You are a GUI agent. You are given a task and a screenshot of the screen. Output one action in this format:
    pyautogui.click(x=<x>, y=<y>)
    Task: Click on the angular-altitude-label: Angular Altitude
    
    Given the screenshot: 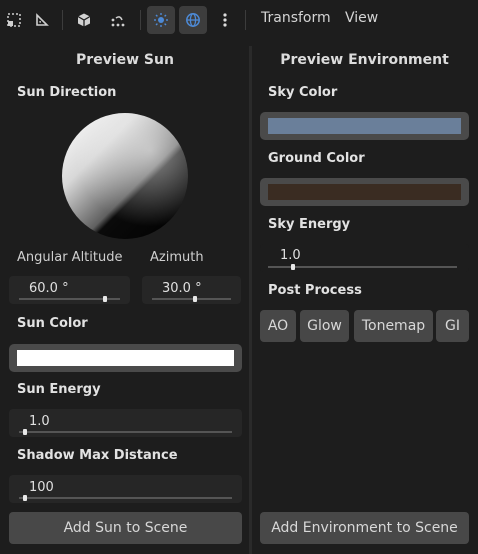 What is the action you would take?
    pyautogui.click(x=70, y=257)
    